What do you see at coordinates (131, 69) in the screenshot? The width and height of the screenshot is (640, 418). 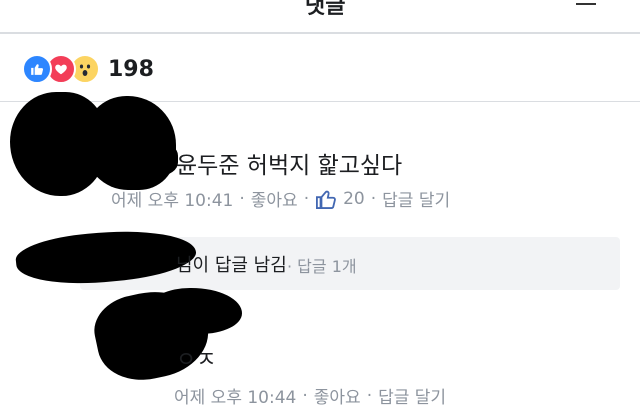 I see `reaction-count: 198` at bounding box center [131, 69].